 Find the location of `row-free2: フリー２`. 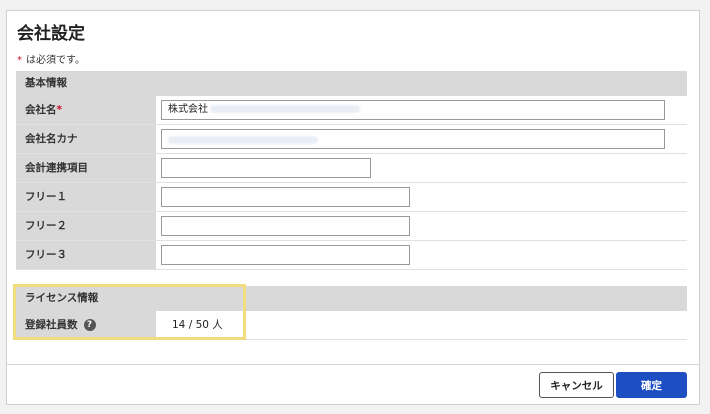

row-free2: フリー２ is located at coordinates (351, 226).